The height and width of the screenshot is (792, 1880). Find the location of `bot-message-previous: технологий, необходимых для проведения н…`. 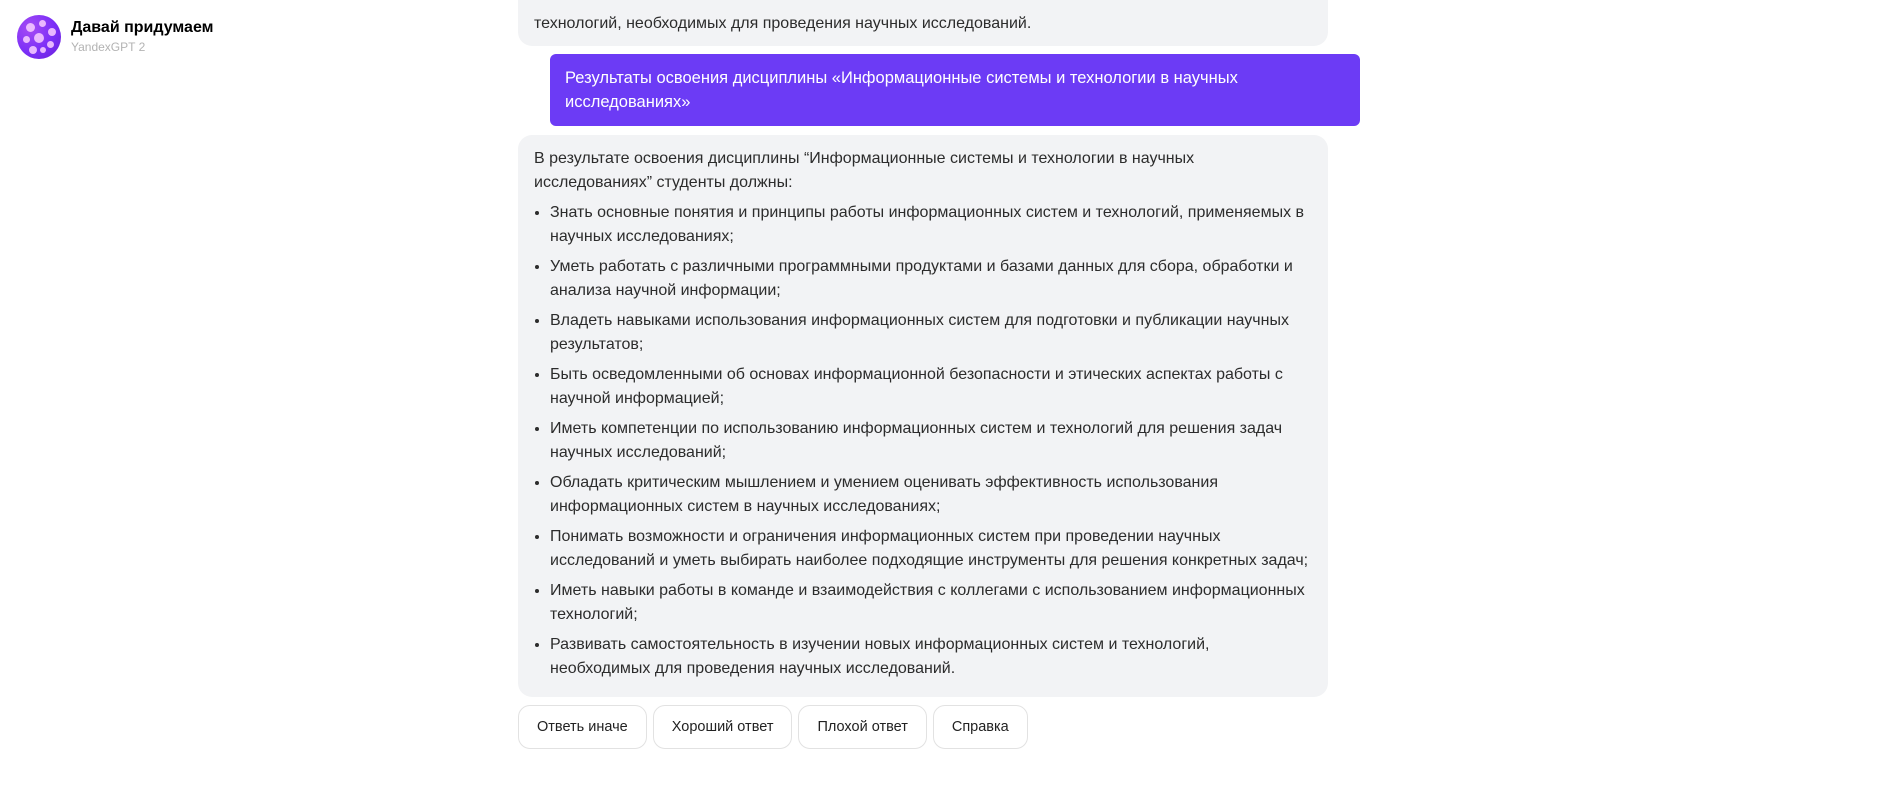

bot-message-previous: технологий, необходимых для проведения н… is located at coordinates (923, 23).